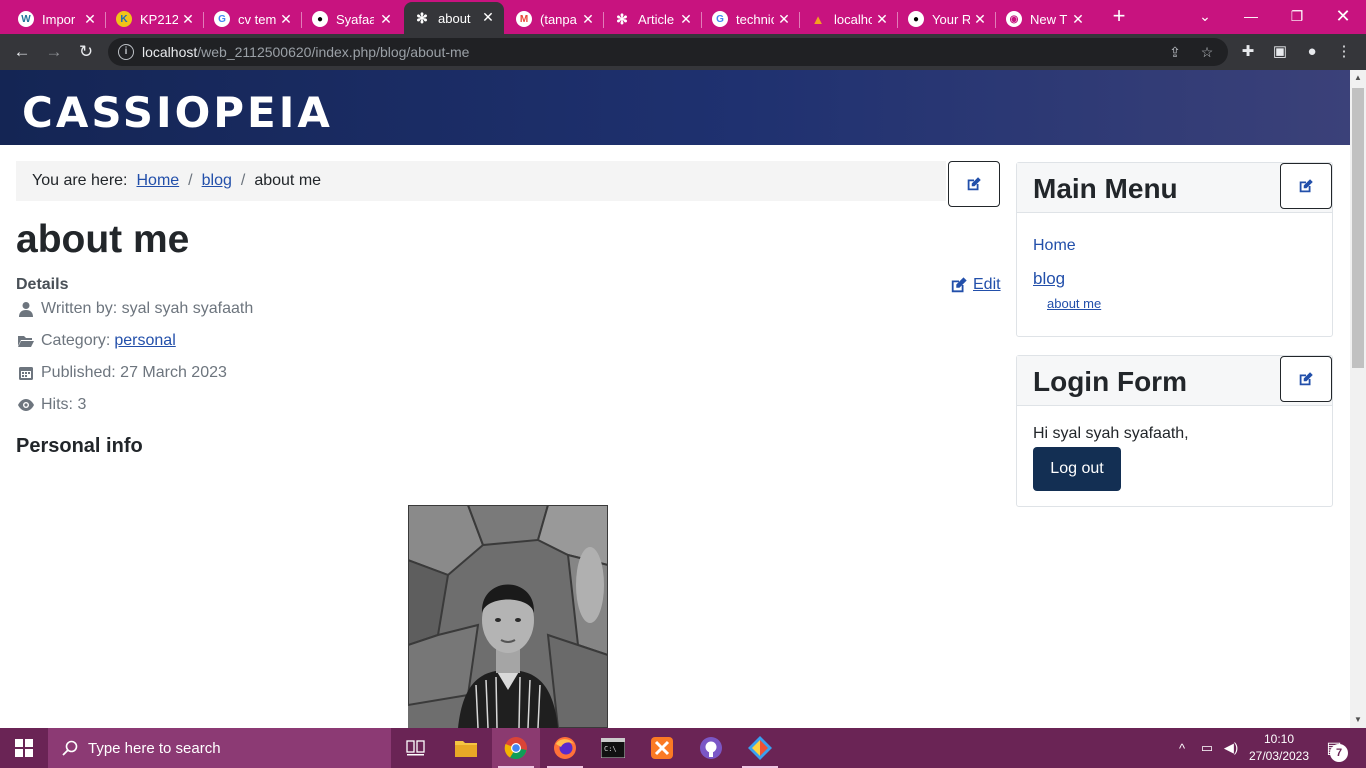 Image resolution: width=1366 pixels, height=768 pixels. I want to click on search-icon, so click(70, 748).